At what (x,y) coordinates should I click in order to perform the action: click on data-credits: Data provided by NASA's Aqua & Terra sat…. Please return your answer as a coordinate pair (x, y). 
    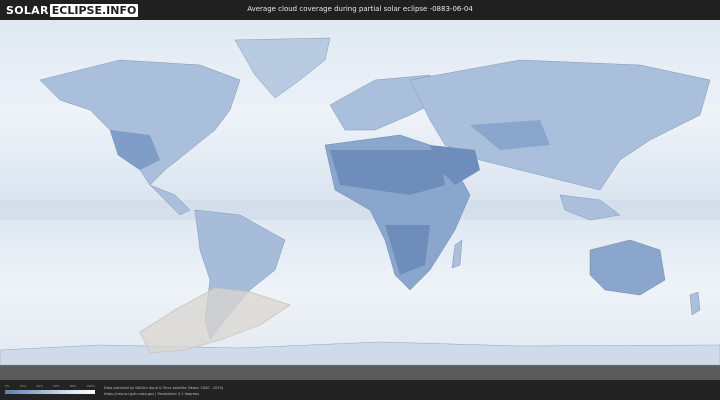
    Looking at the image, I should click on (163, 391).